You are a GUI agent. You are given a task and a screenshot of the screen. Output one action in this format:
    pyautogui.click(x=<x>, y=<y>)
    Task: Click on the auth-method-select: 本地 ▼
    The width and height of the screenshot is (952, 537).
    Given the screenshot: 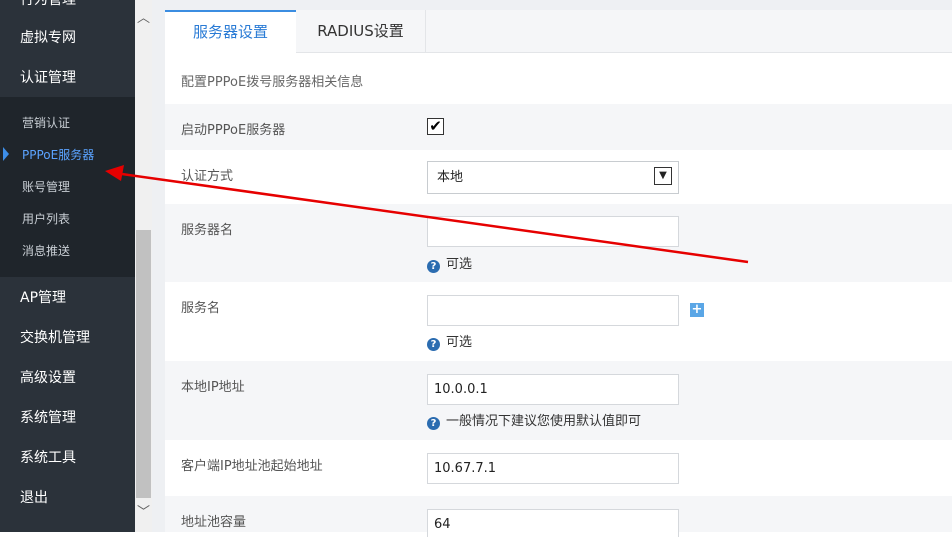 What is the action you would take?
    pyautogui.click(x=553, y=177)
    